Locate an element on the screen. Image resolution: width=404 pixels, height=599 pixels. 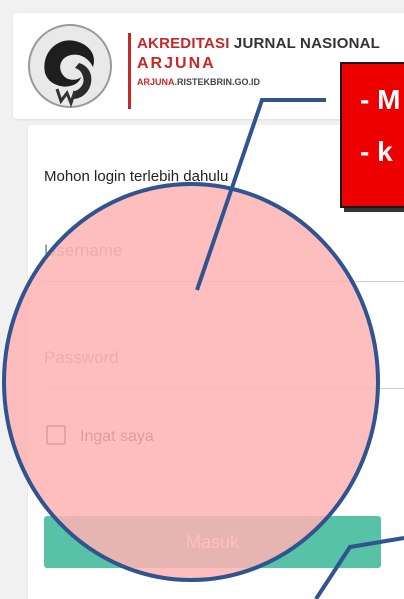
login-prompt: Mohon login terlebih dahulu is located at coordinates (136, 176).